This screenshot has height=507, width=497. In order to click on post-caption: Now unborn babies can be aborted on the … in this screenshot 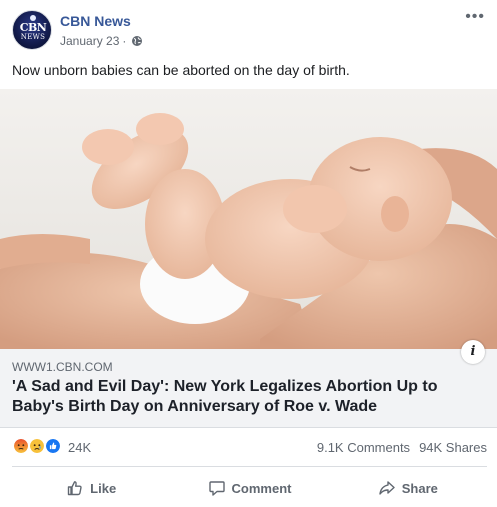, I will do `click(181, 70)`.